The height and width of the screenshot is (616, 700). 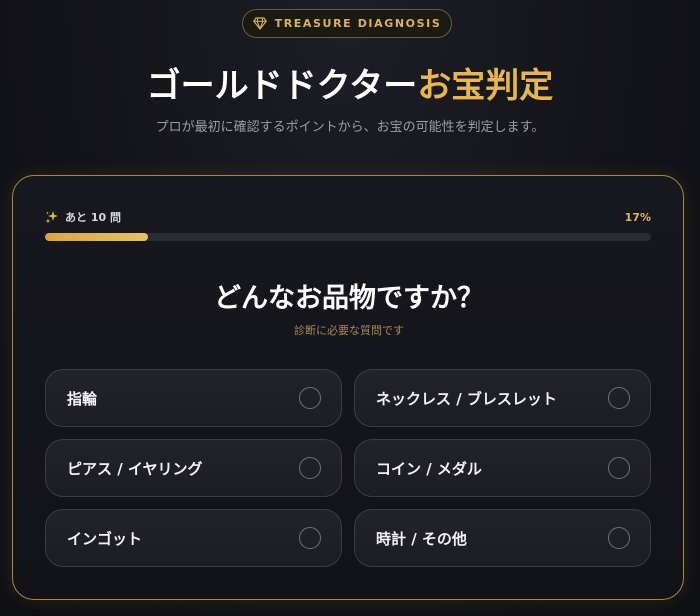 What do you see at coordinates (429, 468) in the screenshot?
I see `option-label: コイン / メダル` at bounding box center [429, 468].